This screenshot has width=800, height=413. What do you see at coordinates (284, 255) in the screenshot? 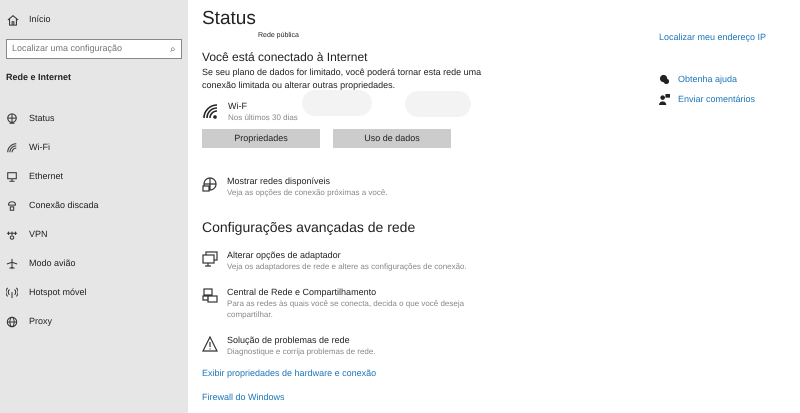
I see `settings-link: Alterar opções de adaptador` at bounding box center [284, 255].